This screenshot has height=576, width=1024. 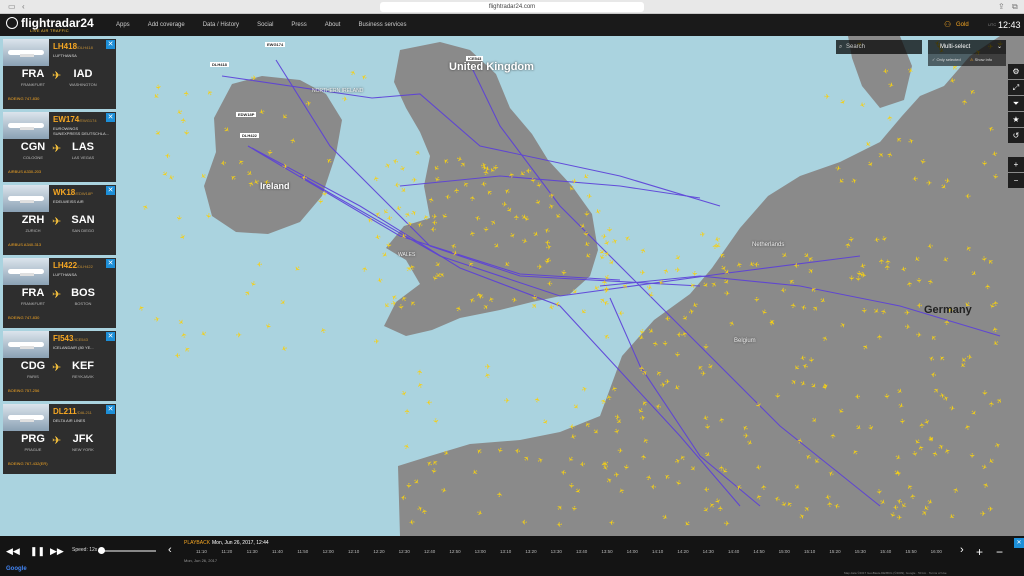 What do you see at coordinates (382, 25) in the screenshot?
I see `nav-business-services: Business services` at bounding box center [382, 25].